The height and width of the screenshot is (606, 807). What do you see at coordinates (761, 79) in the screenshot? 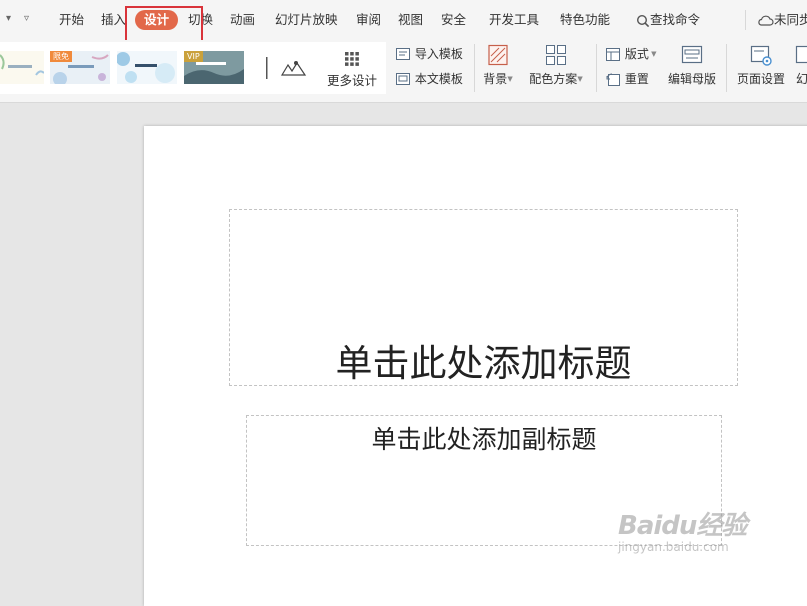
I see `page-setup-label: 页面设置` at bounding box center [761, 79].